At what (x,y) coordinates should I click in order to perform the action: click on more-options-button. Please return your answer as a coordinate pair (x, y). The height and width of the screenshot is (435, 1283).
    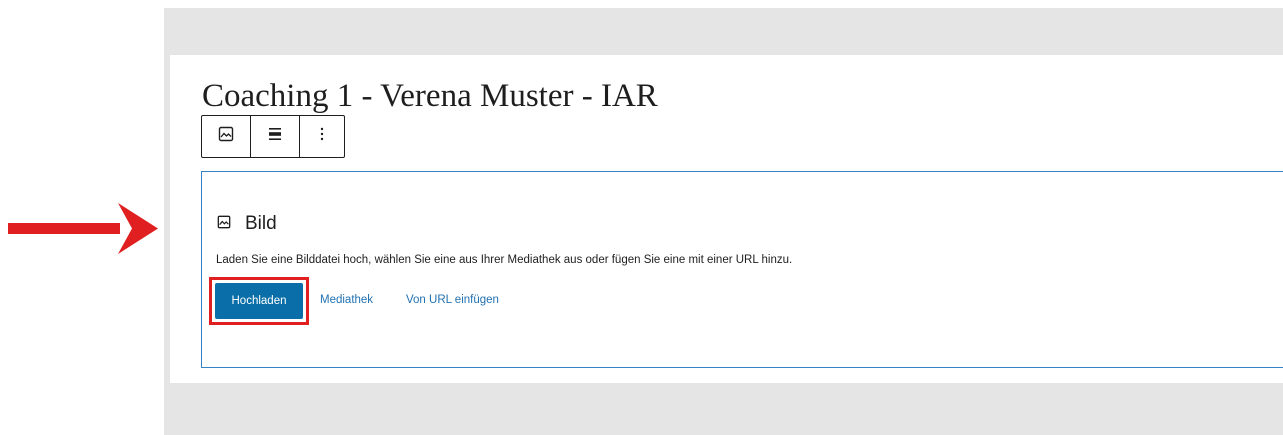
    Looking at the image, I should click on (321, 136).